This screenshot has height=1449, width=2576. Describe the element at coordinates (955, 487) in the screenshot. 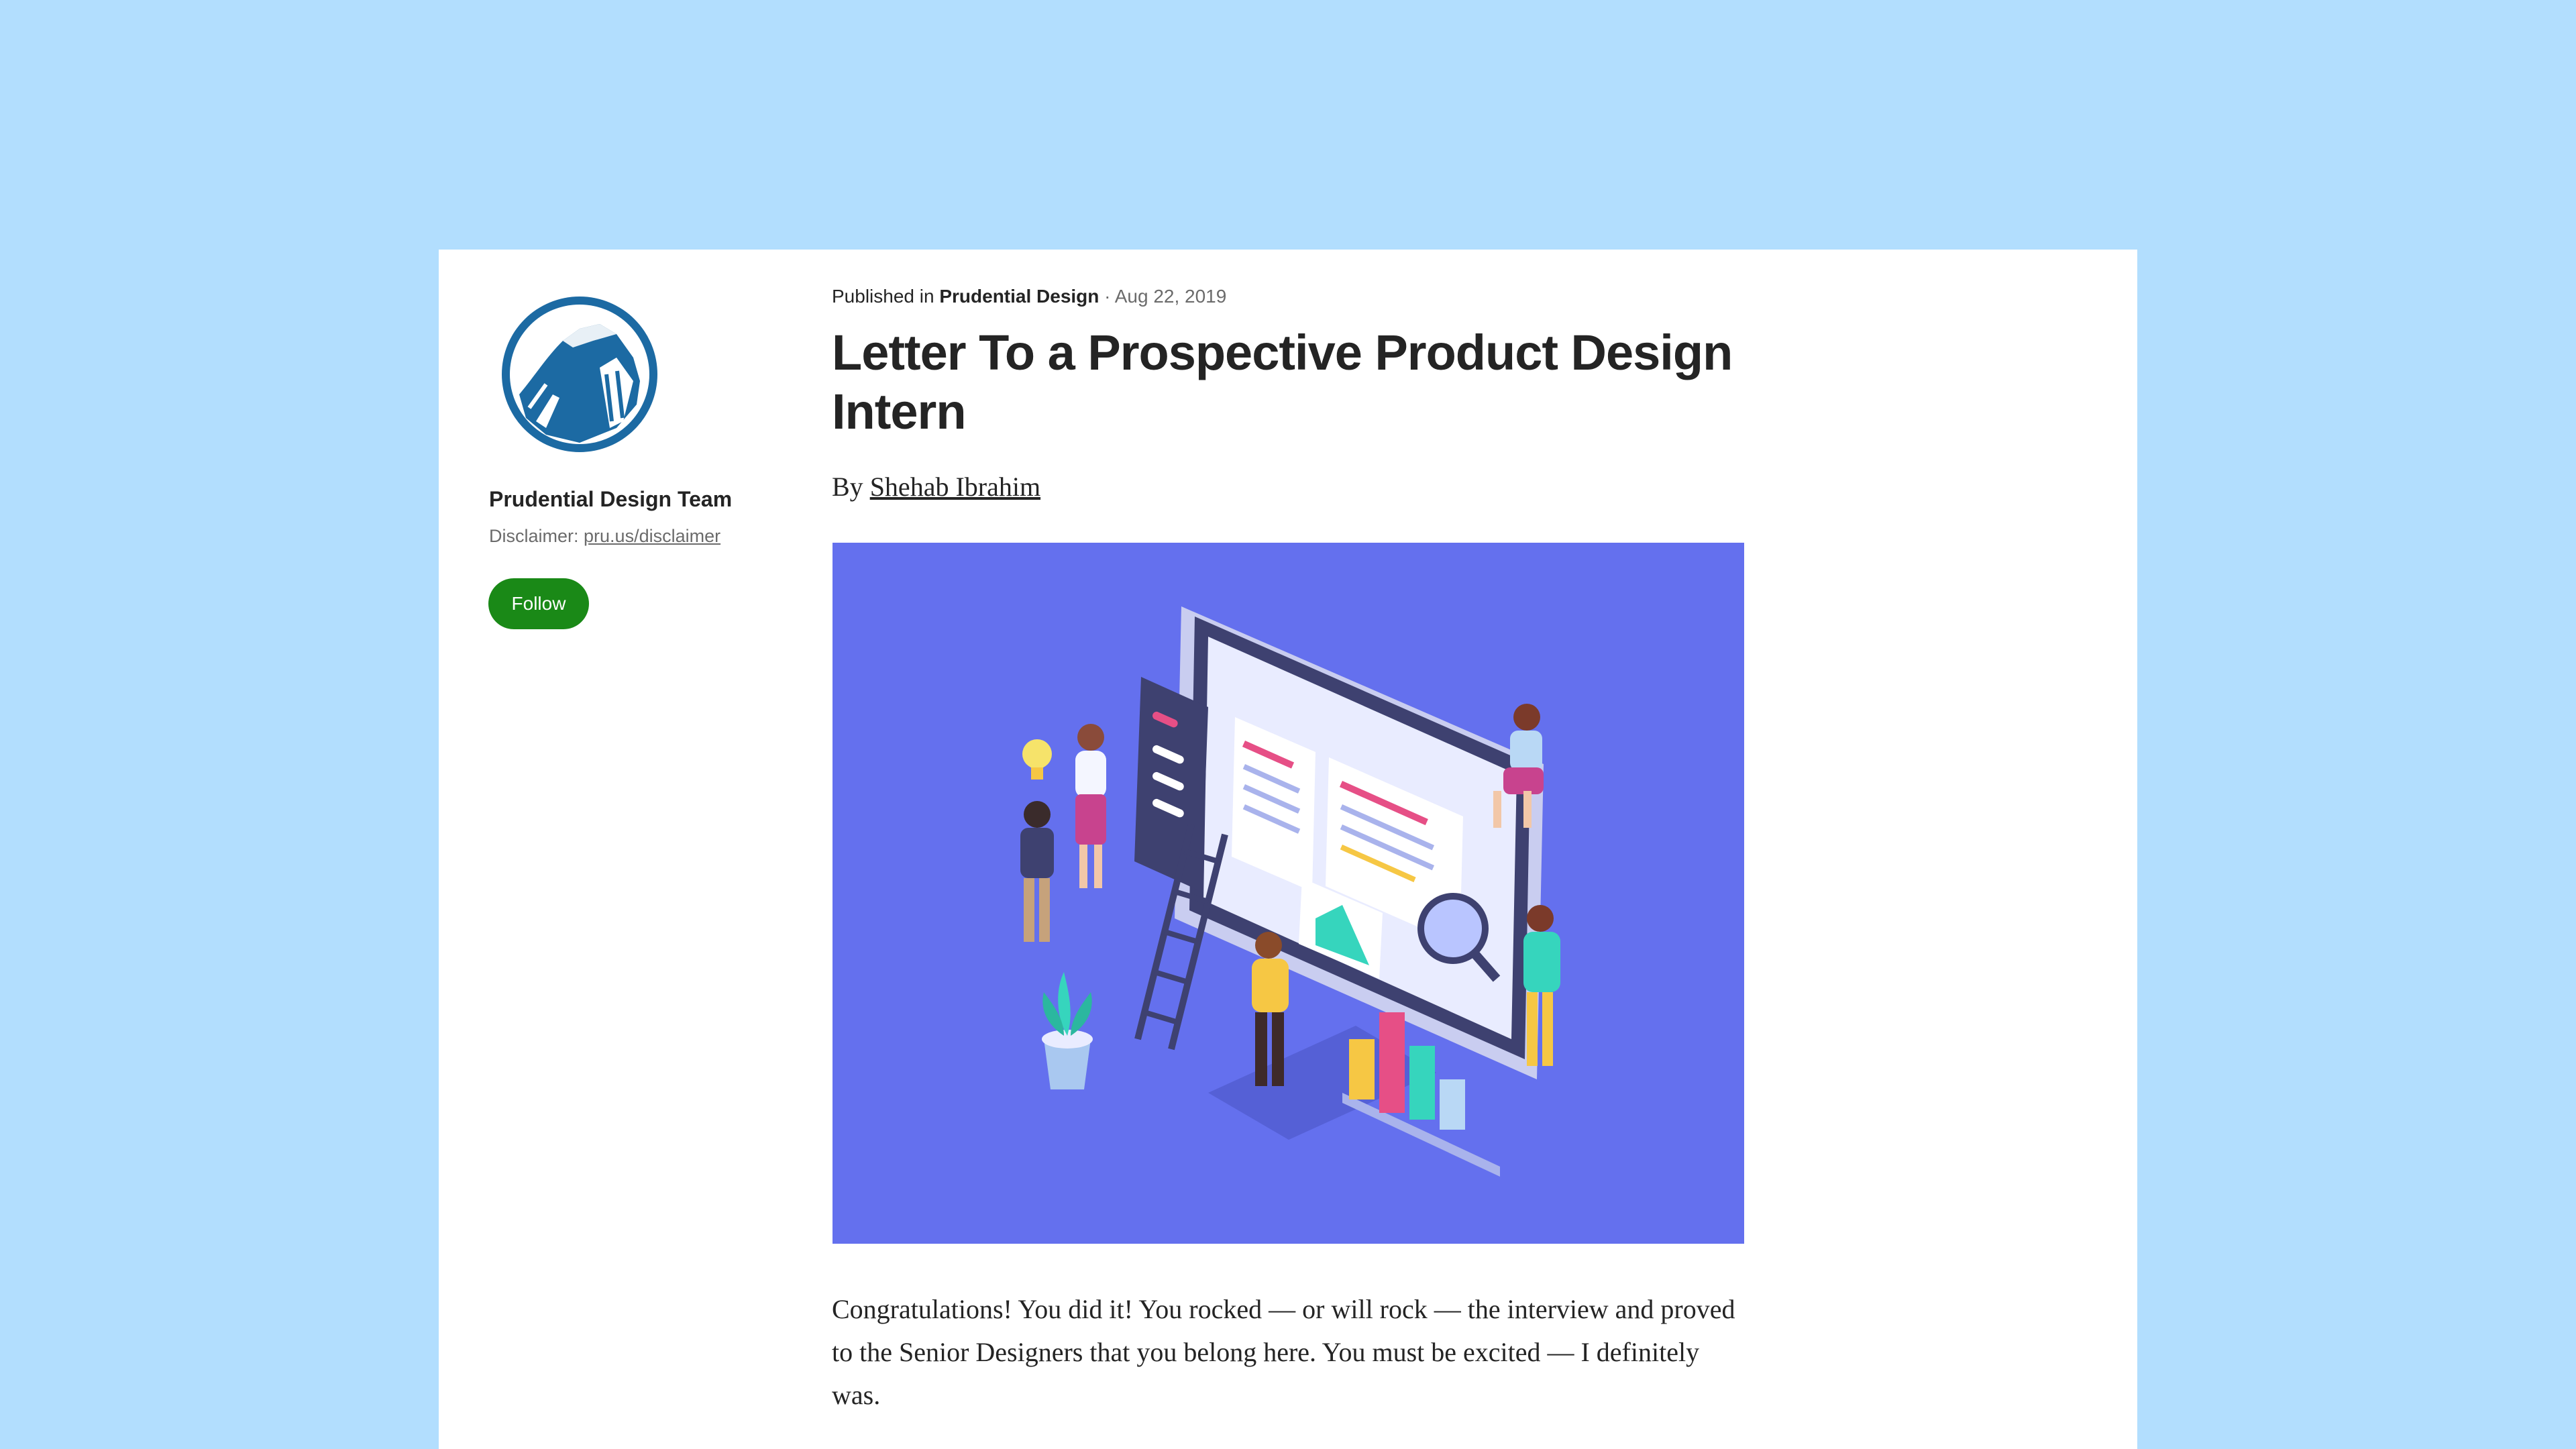

I see `author-link: Shehab Ibrahim` at that location.